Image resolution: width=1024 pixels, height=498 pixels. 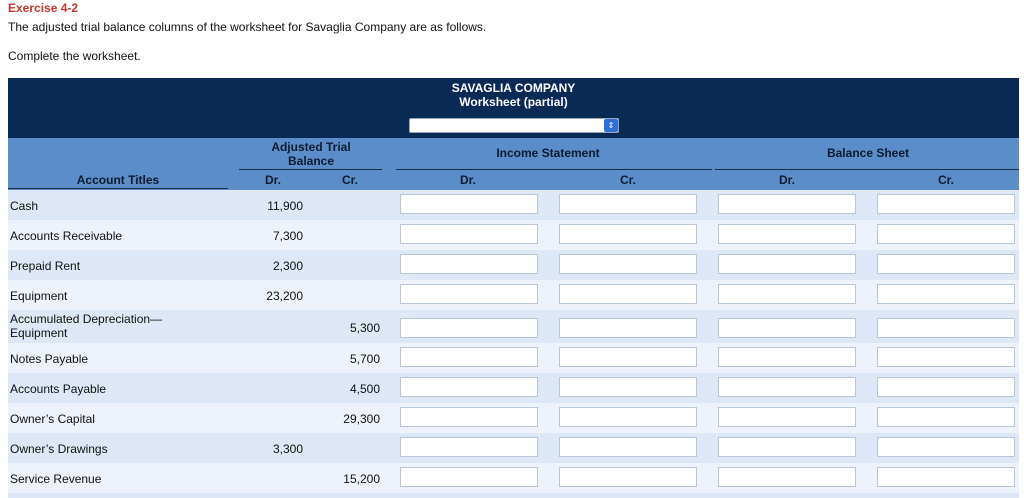 What do you see at coordinates (59, 449) in the screenshot?
I see `account-title: Owner’s Drawings` at bounding box center [59, 449].